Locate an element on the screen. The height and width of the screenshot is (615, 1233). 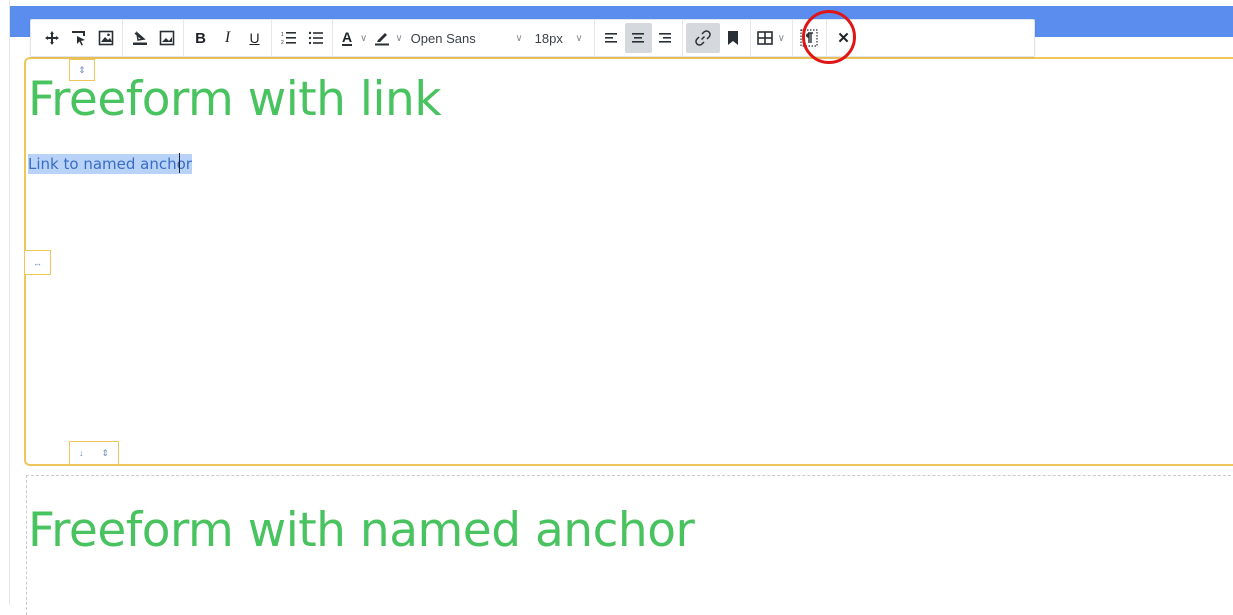
italic-icon: I is located at coordinates (227, 38).